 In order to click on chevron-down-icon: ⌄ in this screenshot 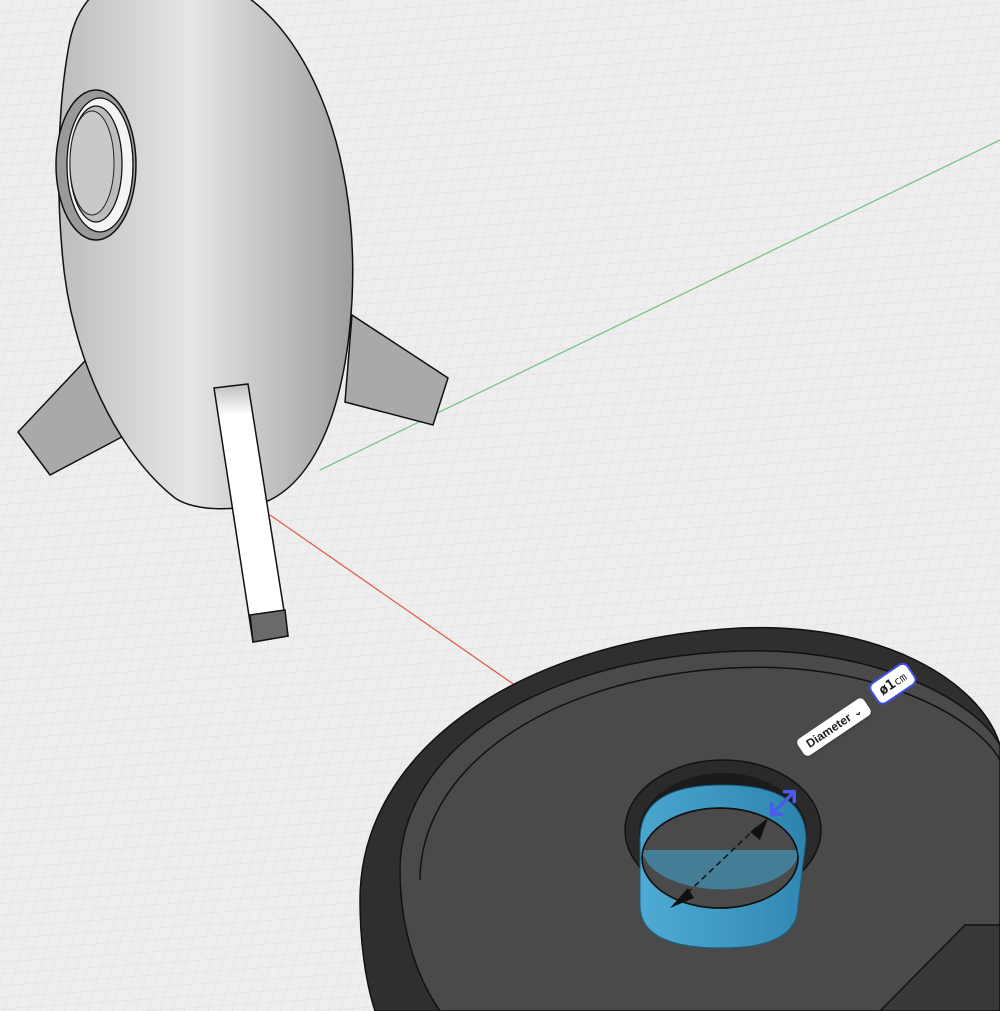, I will do `click(858, 712)`.